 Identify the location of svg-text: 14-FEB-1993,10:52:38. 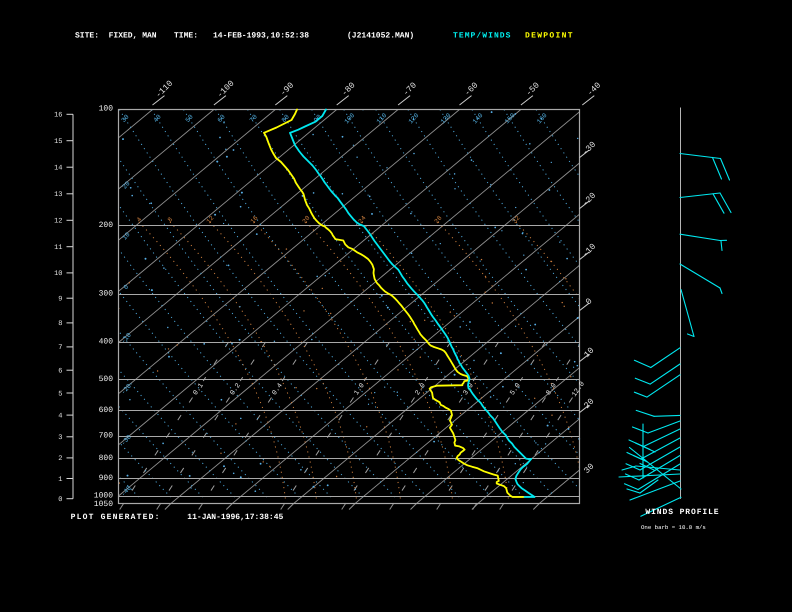
(261, 36).